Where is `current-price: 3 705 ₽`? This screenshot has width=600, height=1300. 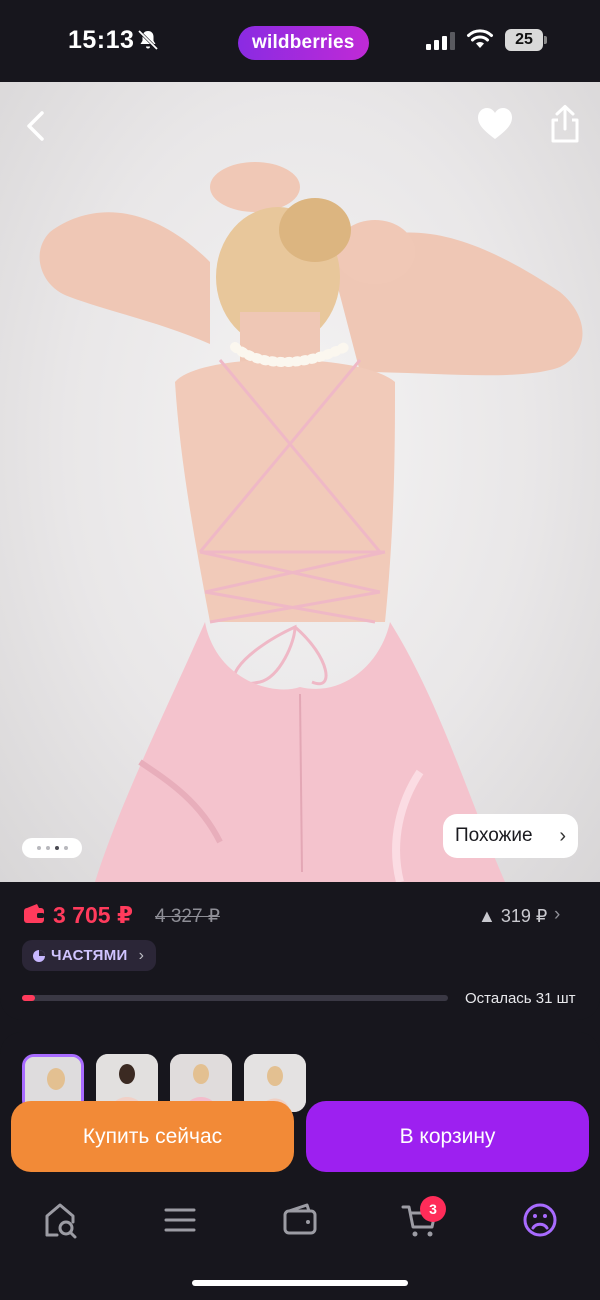 current-price: 3 705 ₽ is located at coordinates (93, 915).